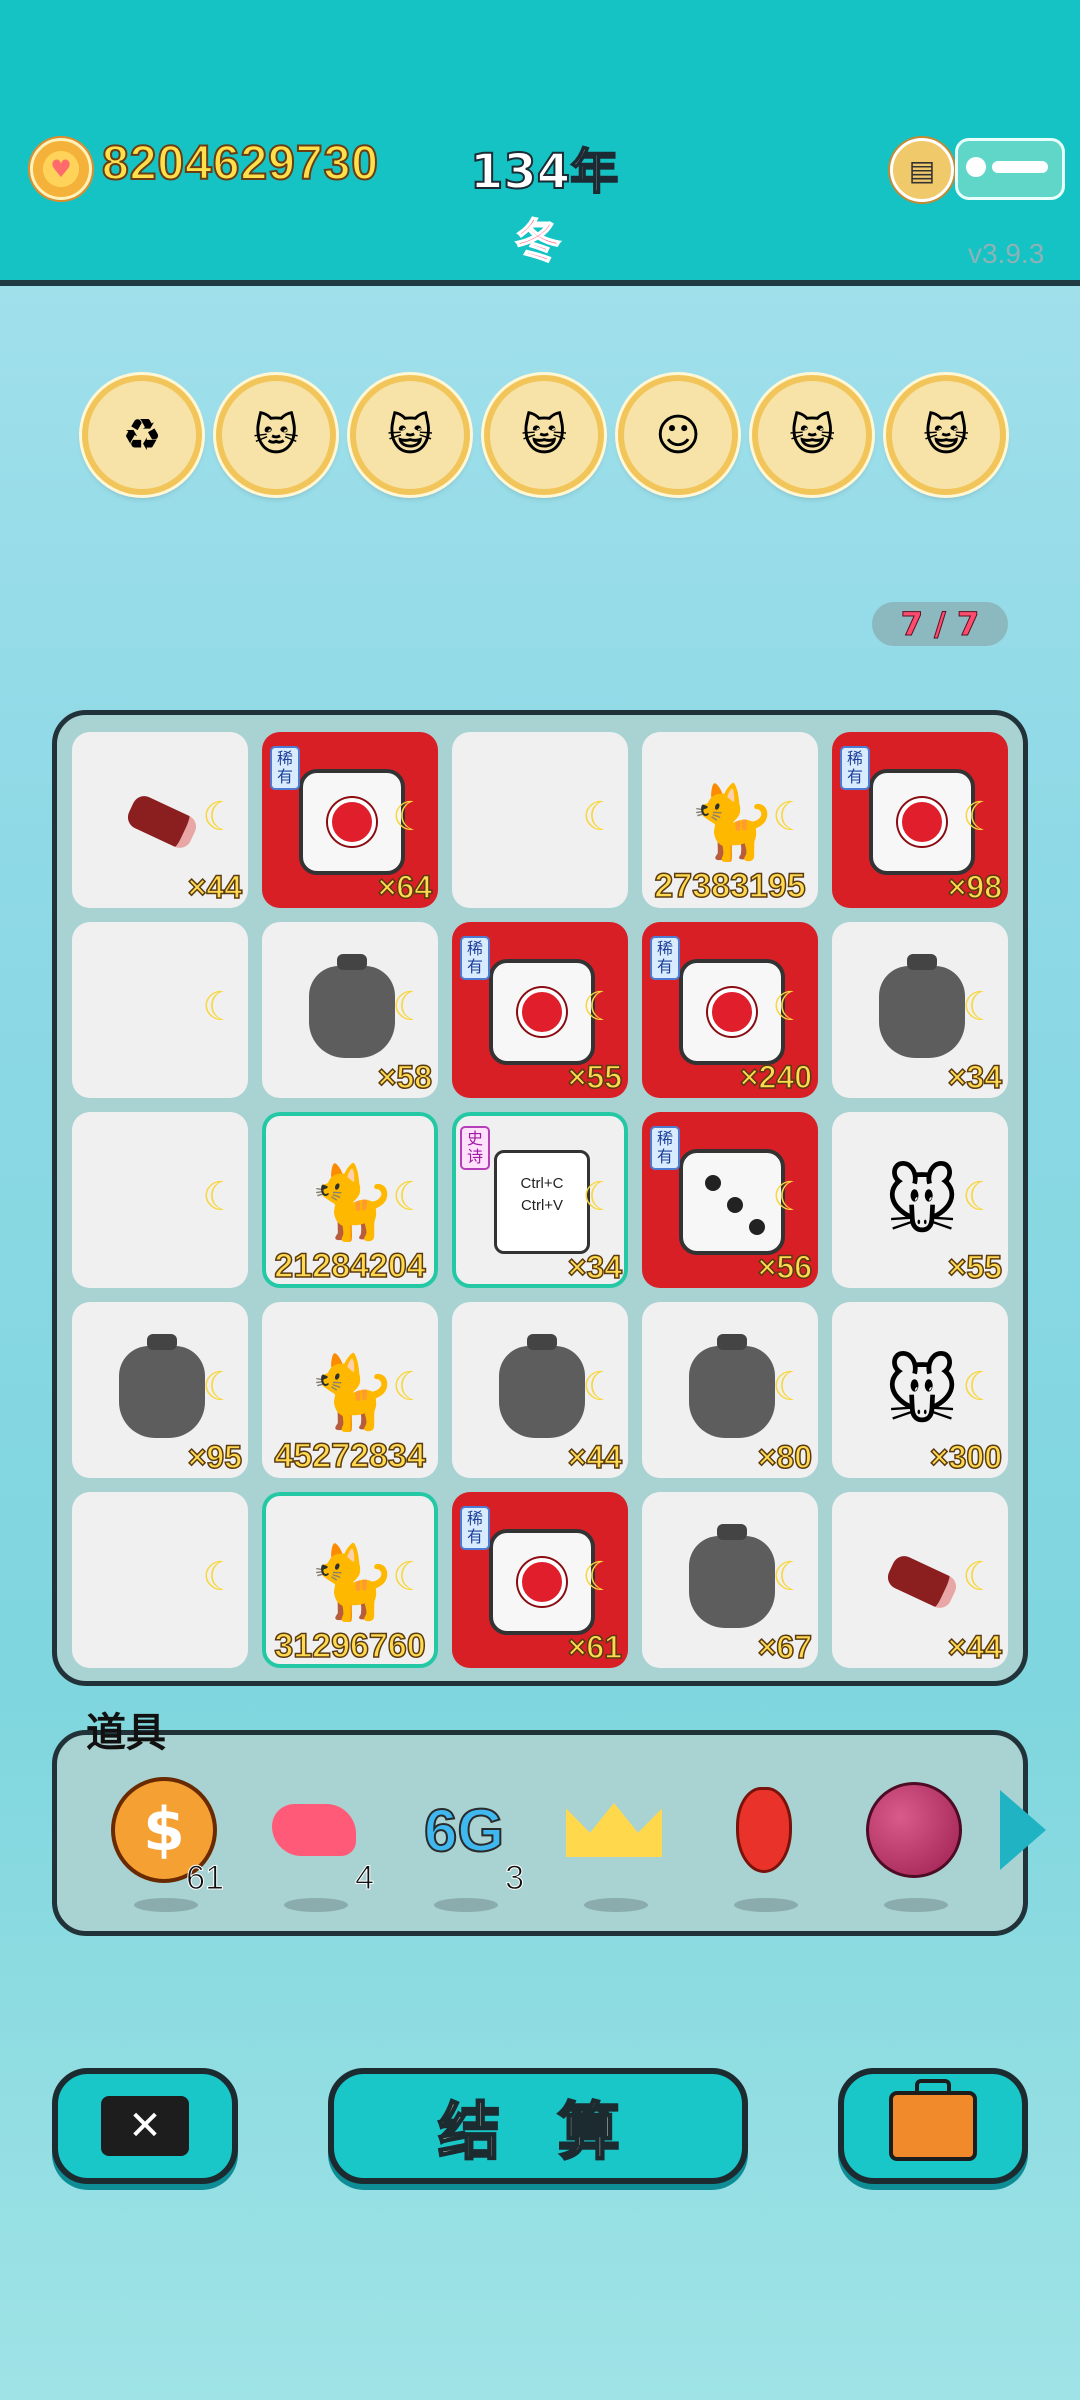 The image size is (1080, 2400). Describe the element at coordinates (730, 886) in the screenshot. I see `tile-count: 27383195` at that location.